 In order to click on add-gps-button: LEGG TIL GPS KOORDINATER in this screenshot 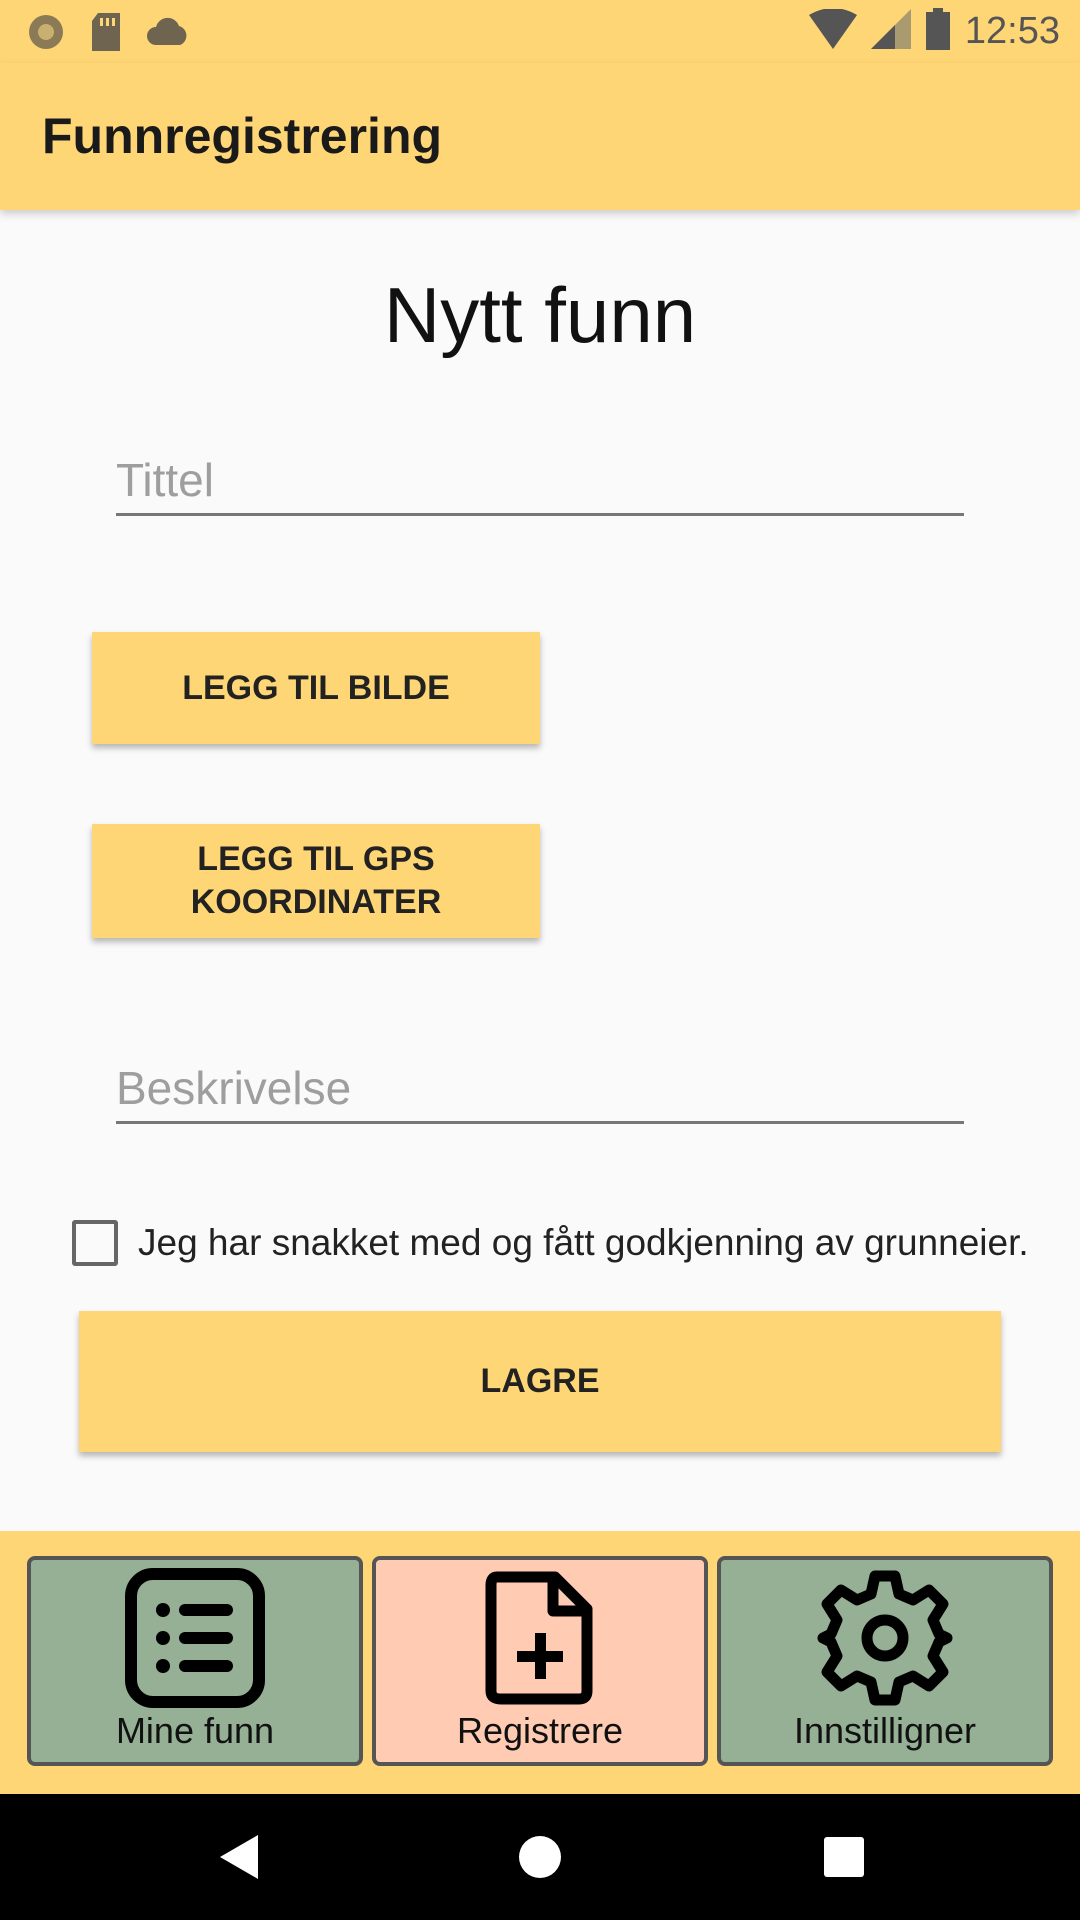, I will do `click(316, 881)`.